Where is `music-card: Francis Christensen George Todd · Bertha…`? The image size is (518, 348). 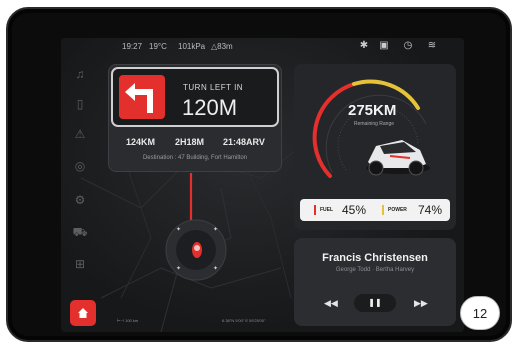 music-card: Francis Christensen George Todd · Bertha… is located at coordinates (375, 282).